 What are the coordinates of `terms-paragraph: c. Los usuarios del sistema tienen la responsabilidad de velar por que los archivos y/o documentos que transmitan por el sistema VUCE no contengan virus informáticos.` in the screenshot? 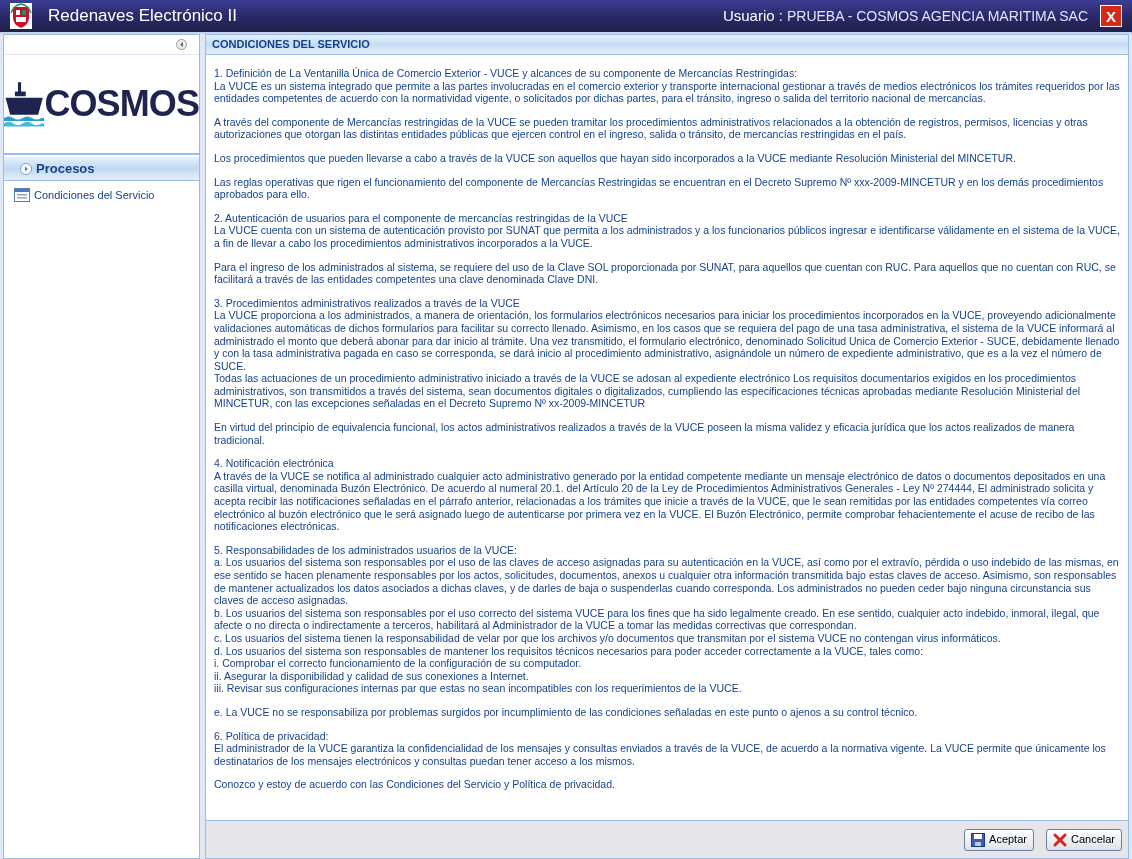 It's located at (608, 638).